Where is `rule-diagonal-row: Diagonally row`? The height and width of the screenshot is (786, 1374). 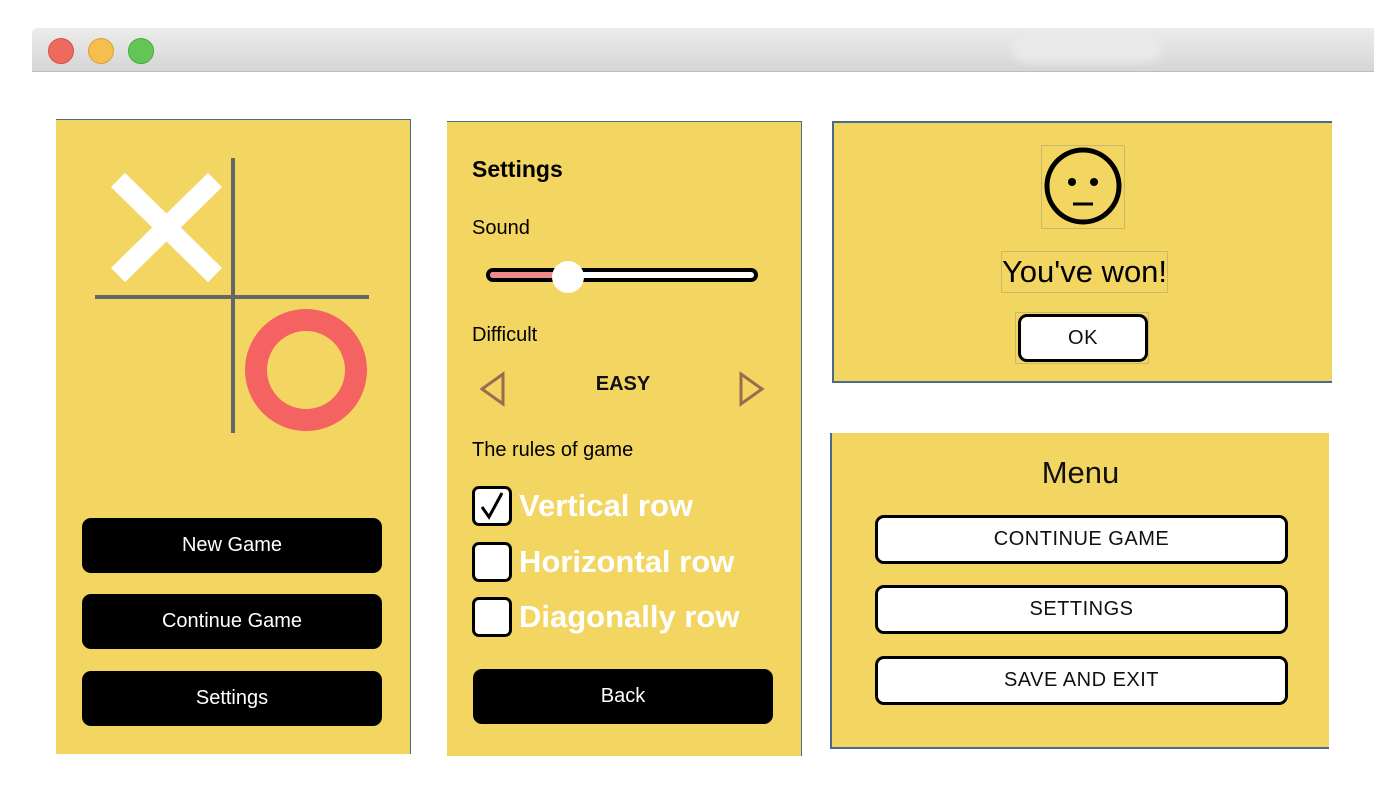 rule-diagonal-row: Diagonally row is located at coordinates (605, 617).